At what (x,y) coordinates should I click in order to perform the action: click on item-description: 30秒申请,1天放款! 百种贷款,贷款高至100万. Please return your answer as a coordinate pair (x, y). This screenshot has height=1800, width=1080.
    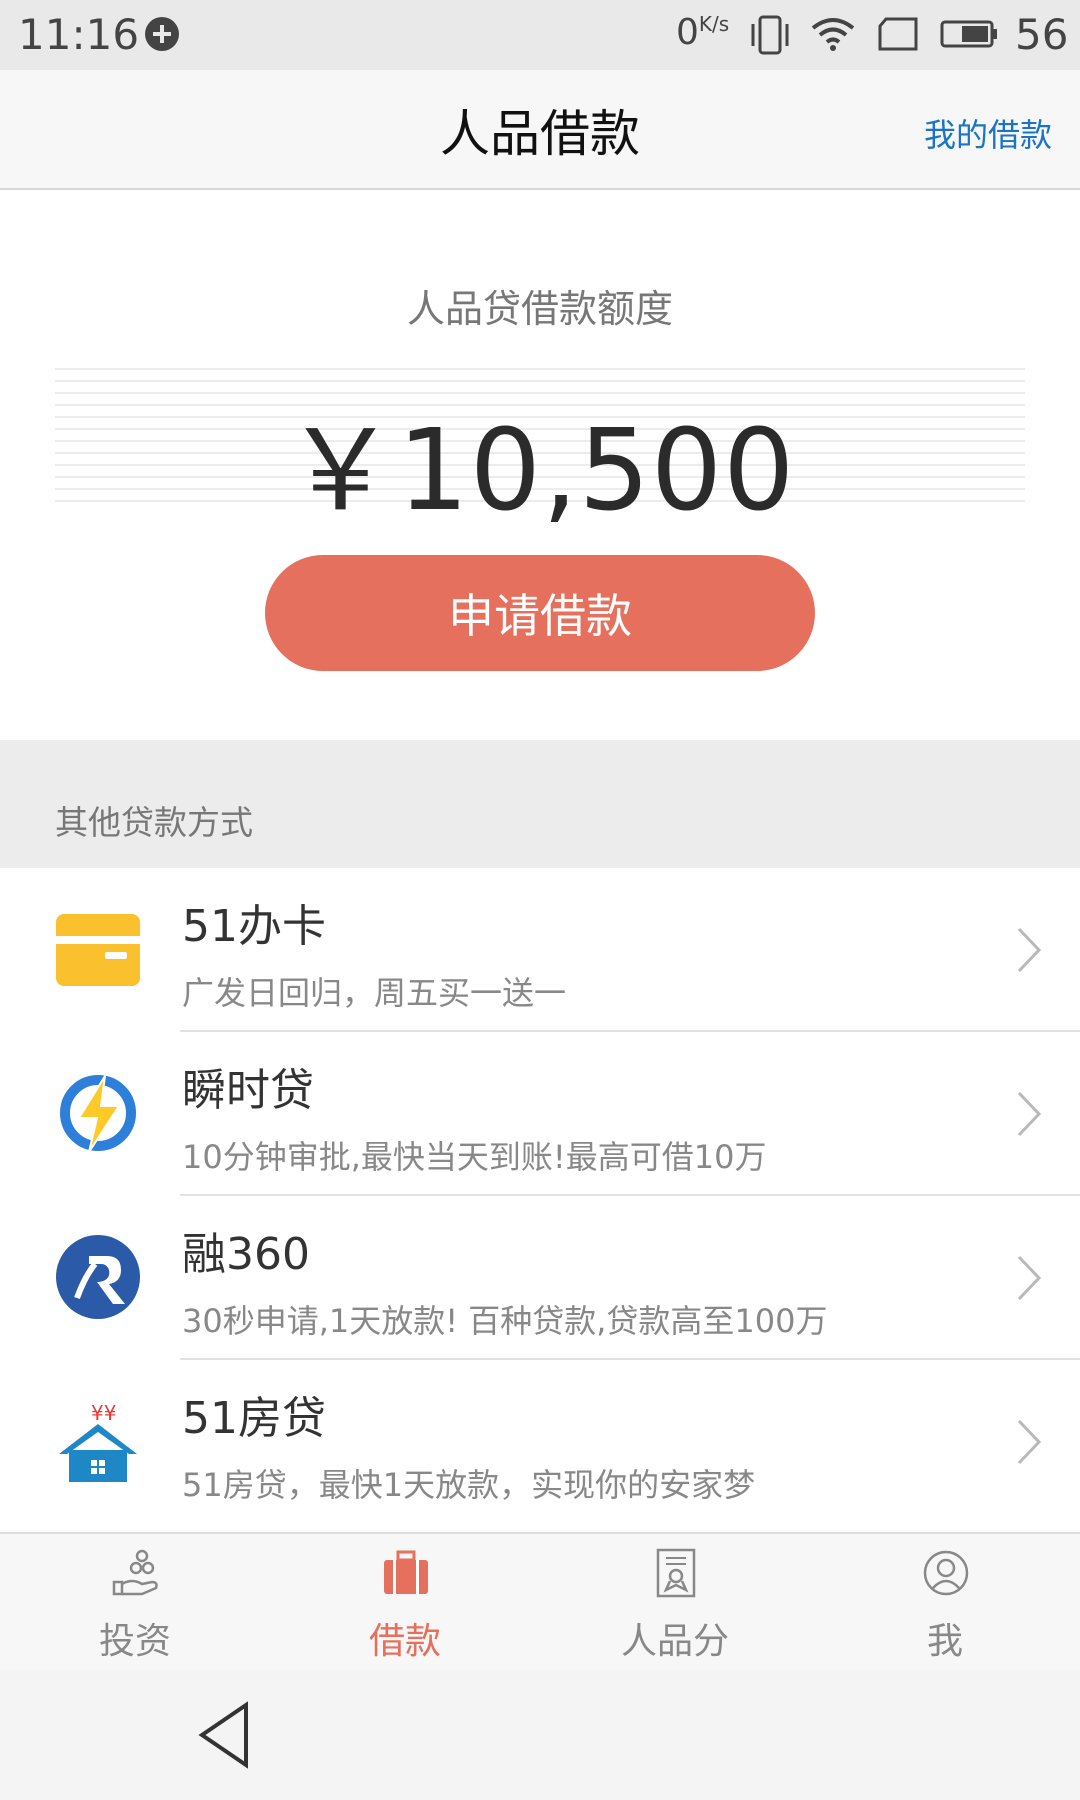
    Looking at the image, I should click on (505, 1321).